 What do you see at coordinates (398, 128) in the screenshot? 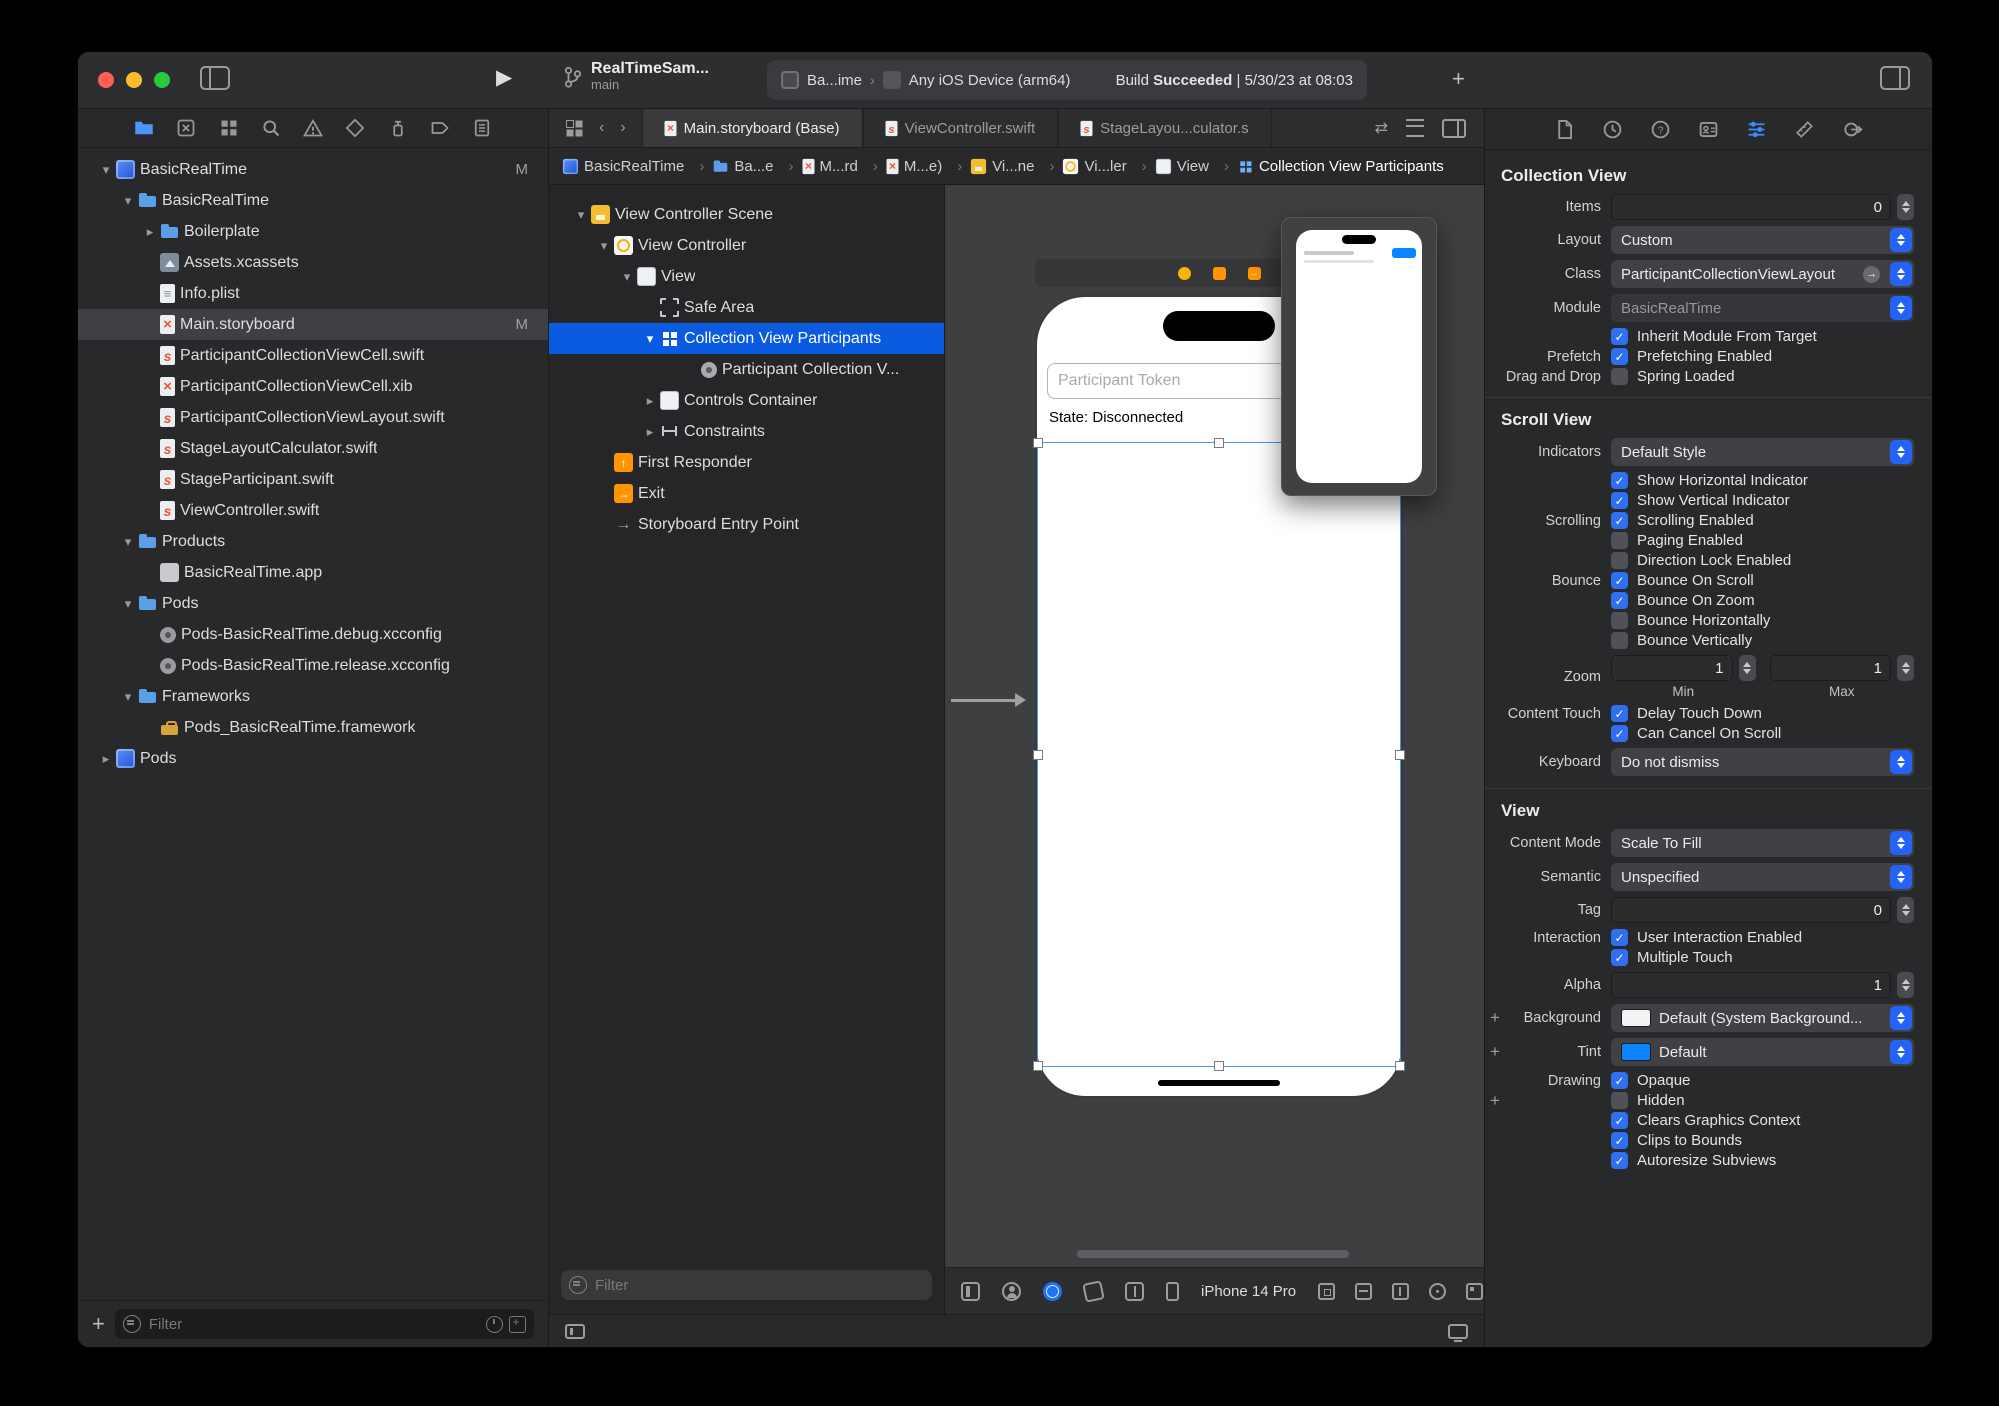
I see `debug-navigator-icon` at bounding box center [398, 128].